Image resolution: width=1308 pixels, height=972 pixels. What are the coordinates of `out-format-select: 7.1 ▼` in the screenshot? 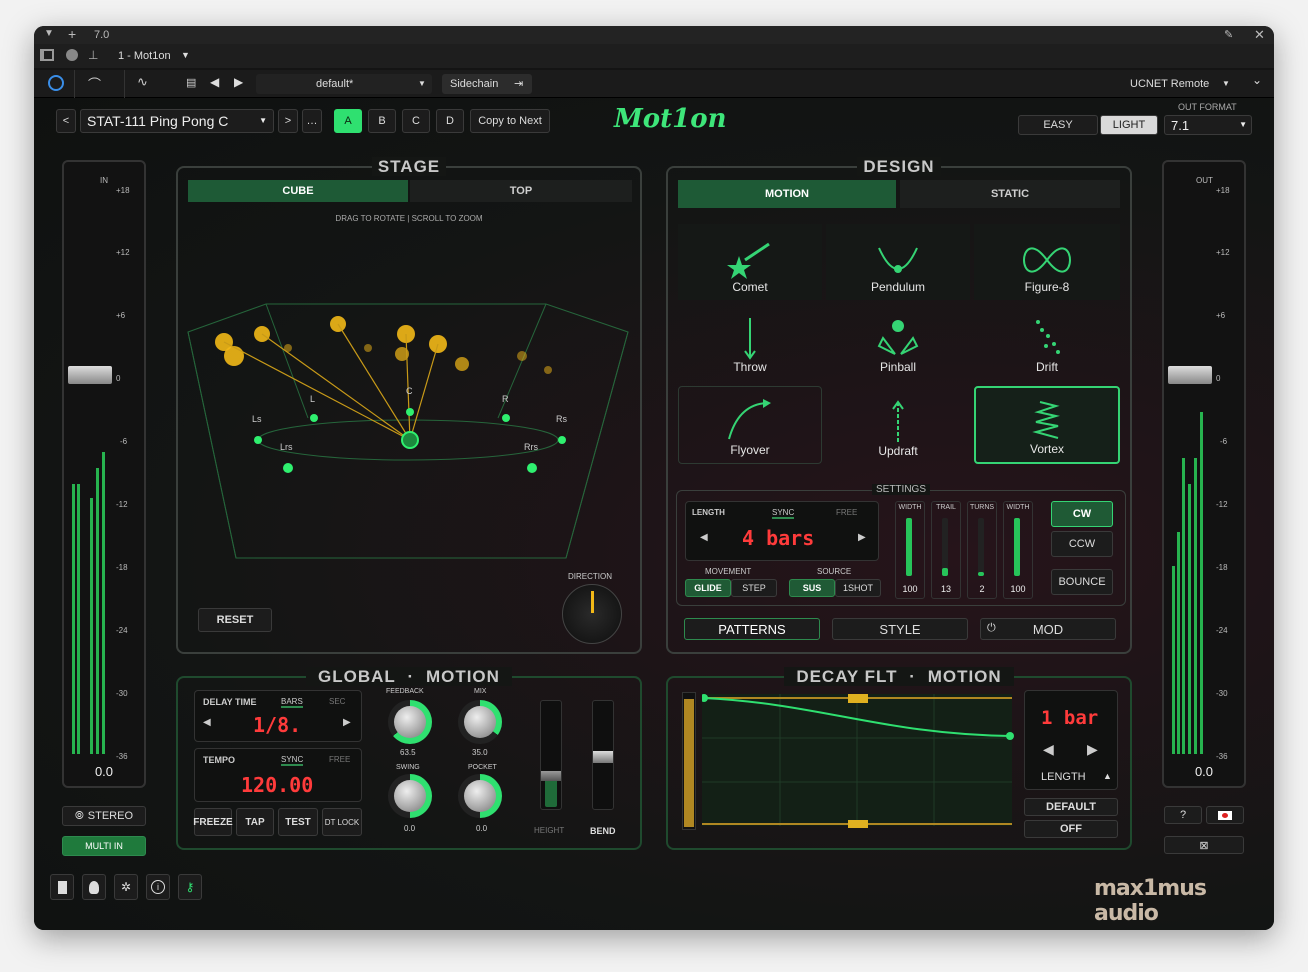 It's located at (1208, 125).